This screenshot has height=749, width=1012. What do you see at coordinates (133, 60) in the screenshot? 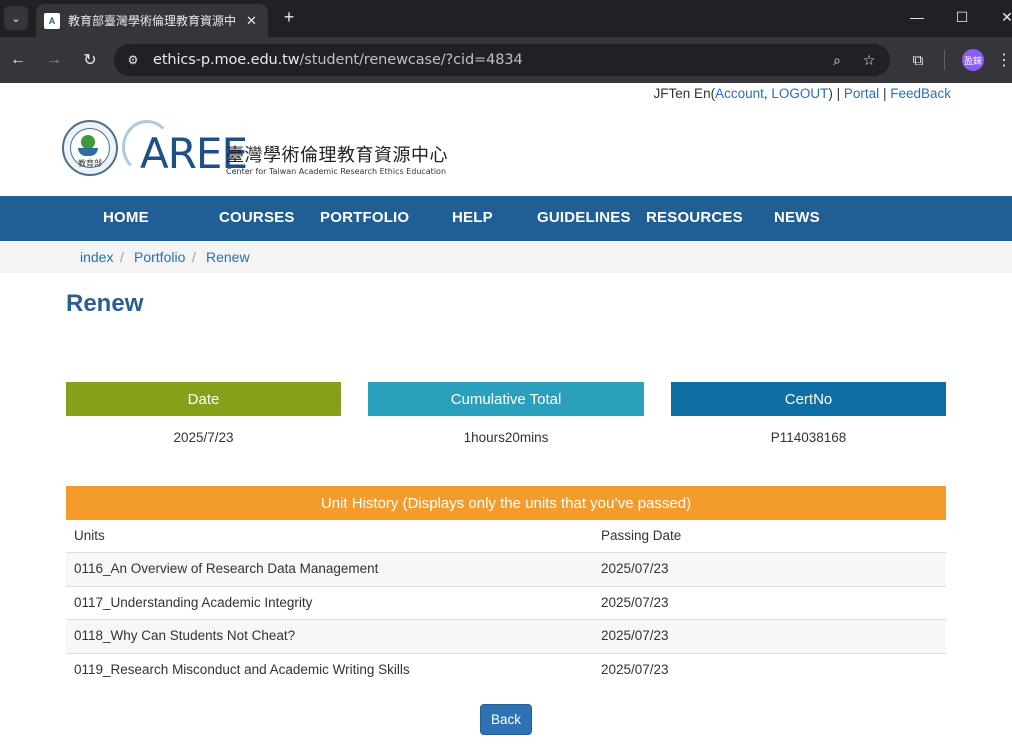
I see `site-info-icon: ⚙` at bounding box center [133, 60].